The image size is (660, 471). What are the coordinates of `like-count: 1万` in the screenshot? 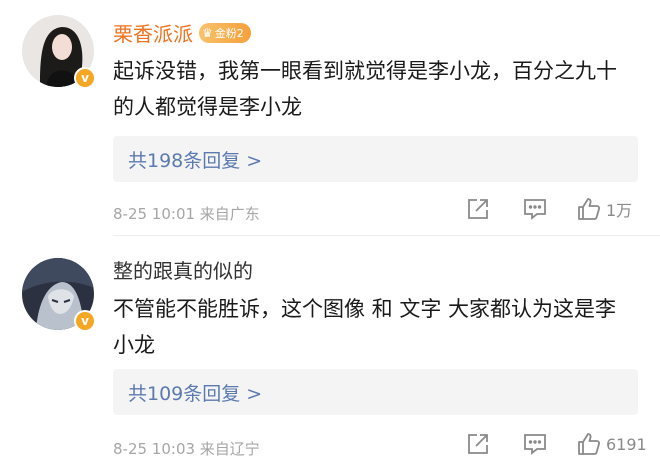 It's located at (619, 210).